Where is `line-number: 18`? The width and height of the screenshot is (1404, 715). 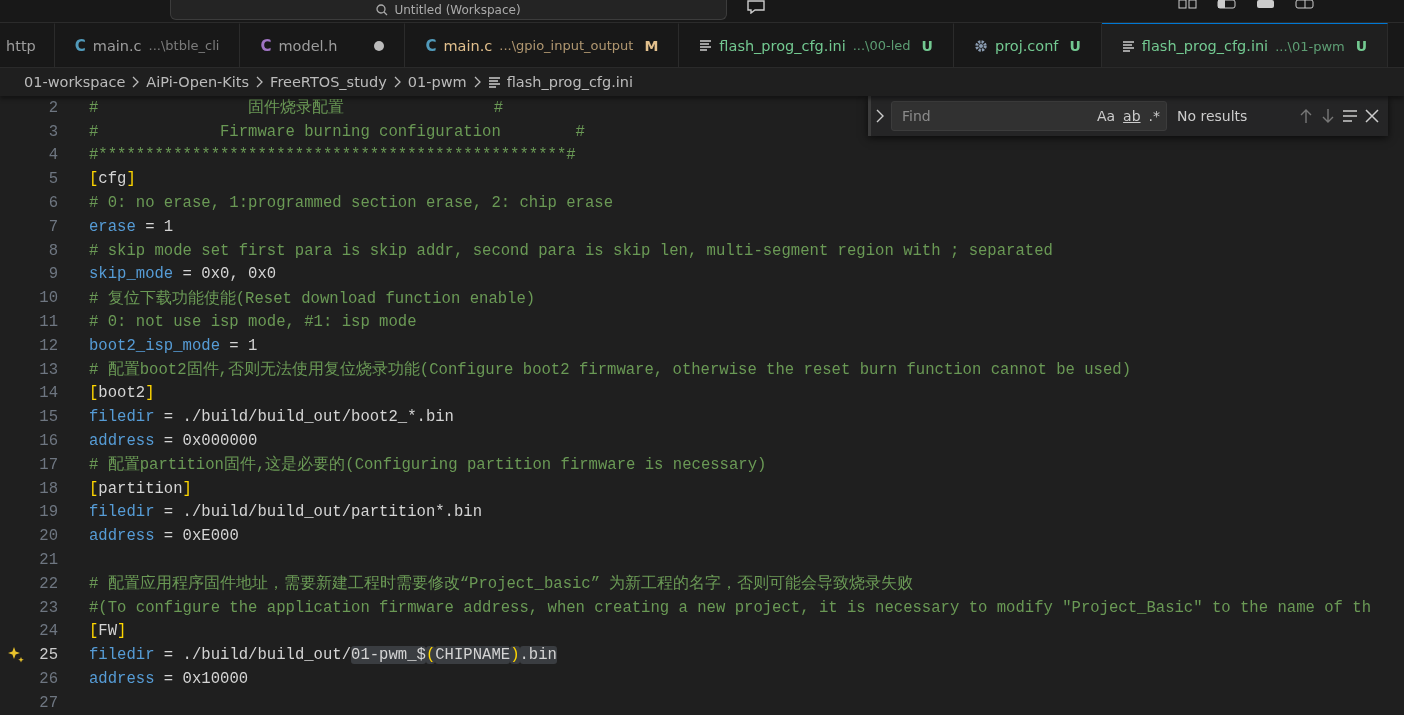 line-number: 18 is located at coordinates (48, 488).